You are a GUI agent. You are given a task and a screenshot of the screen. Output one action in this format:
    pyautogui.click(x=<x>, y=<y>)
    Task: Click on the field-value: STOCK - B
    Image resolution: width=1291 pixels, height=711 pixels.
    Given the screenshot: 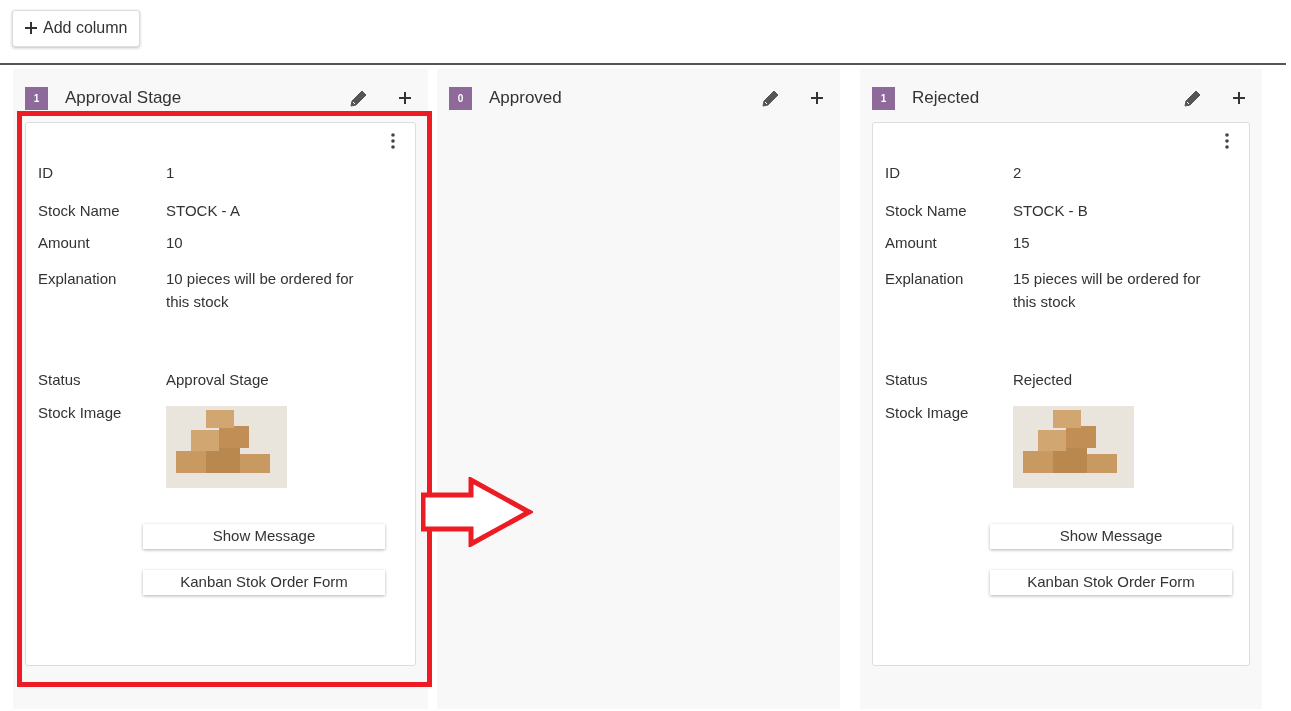 What is the action you would take?
    pyautogui.click(x=1051, y=211)
    